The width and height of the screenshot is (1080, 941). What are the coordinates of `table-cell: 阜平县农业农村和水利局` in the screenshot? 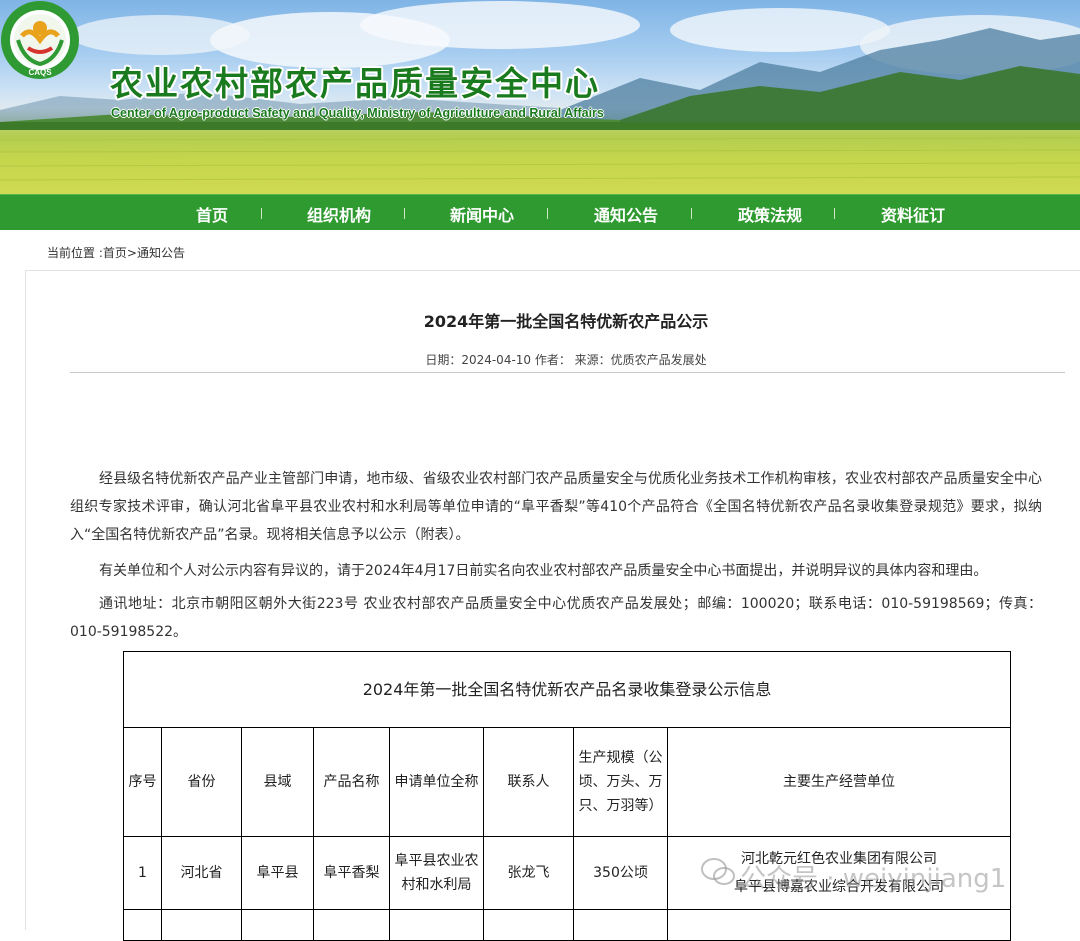 It's located at (436, 873).